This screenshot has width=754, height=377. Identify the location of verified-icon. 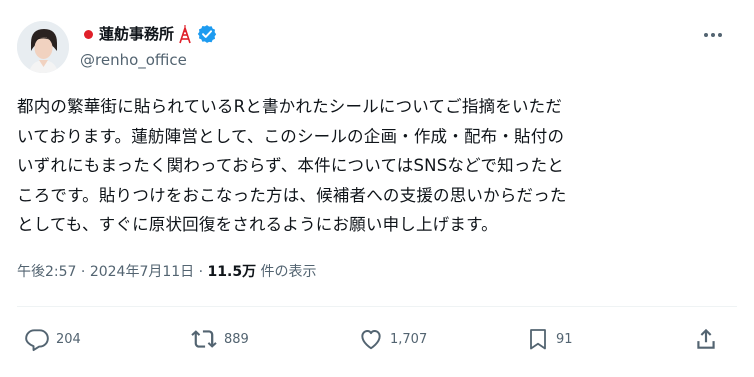
(207, 34).